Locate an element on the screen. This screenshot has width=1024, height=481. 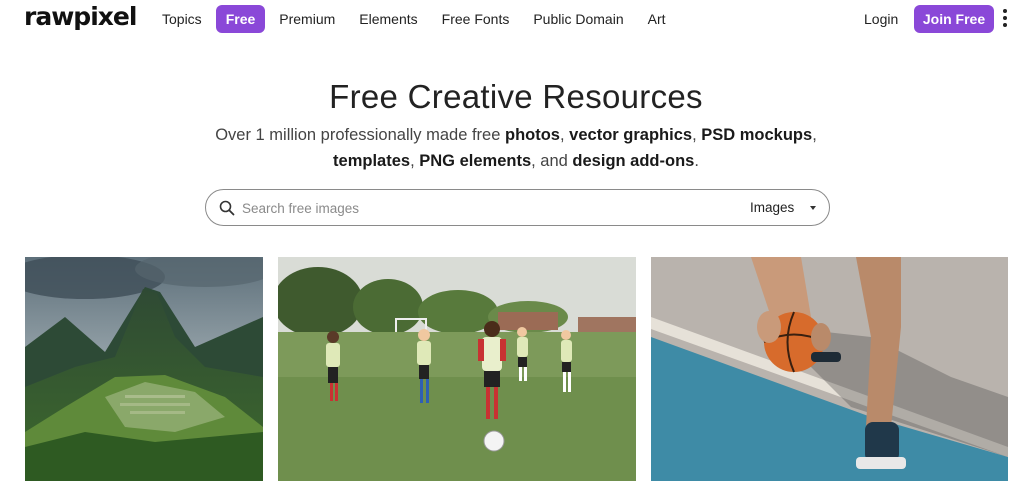
mountain-ruins-photo is located at coordinates (144, 369).